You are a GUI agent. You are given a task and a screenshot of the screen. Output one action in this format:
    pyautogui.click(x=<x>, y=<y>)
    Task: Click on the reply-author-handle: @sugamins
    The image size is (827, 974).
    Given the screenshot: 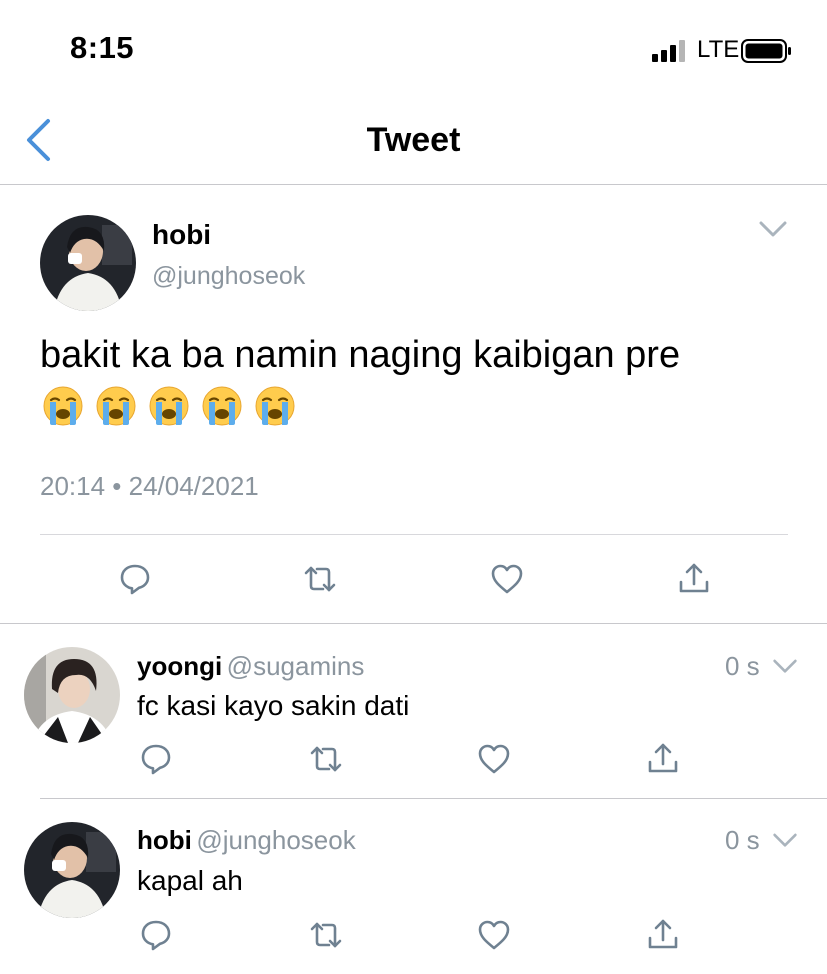 What is the action you would take?
    pyautogui.click(x=296, y=666)
    